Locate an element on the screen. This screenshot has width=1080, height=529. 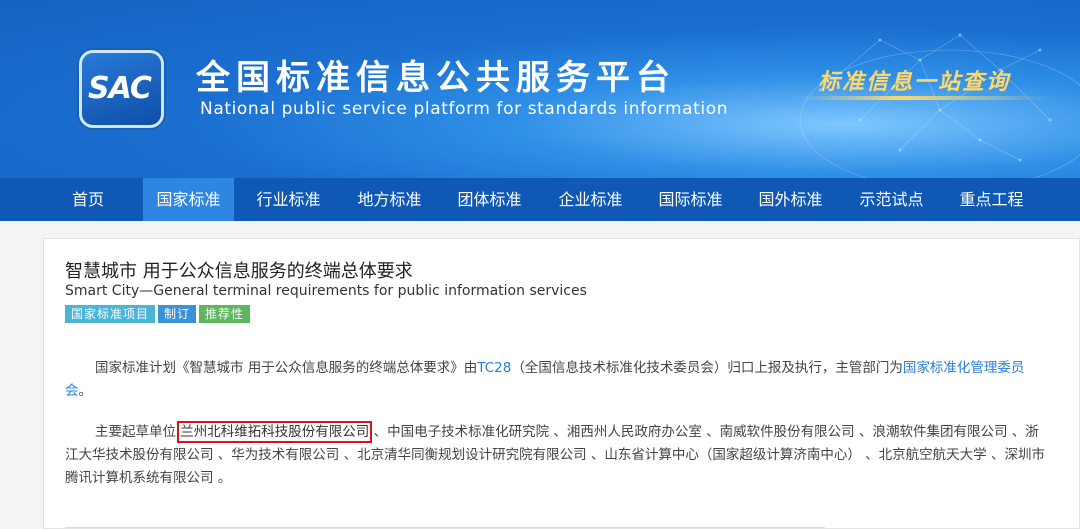
highlighted-drafter: 兰州北科维拓科技股份有限公司 is located at coordinates (275, 432).